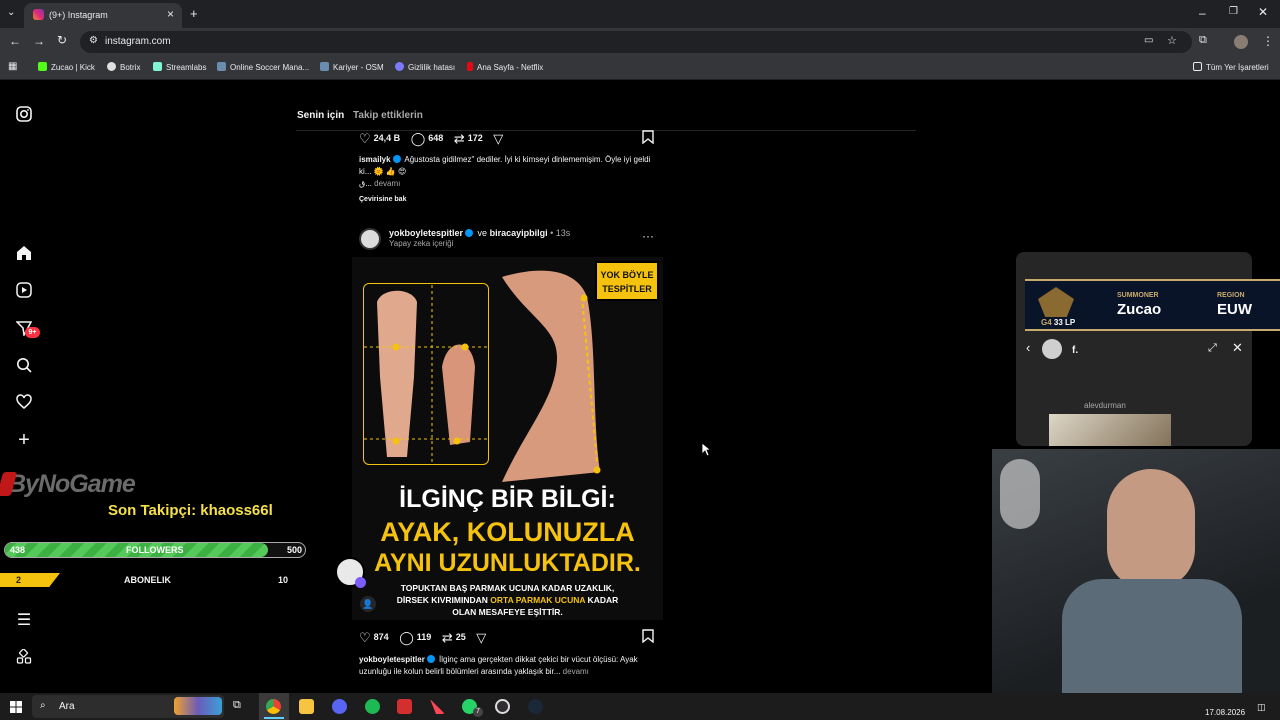 This screenshot has width=1280, height=720. I want to click on profile-avatar, so click(1241, 42).